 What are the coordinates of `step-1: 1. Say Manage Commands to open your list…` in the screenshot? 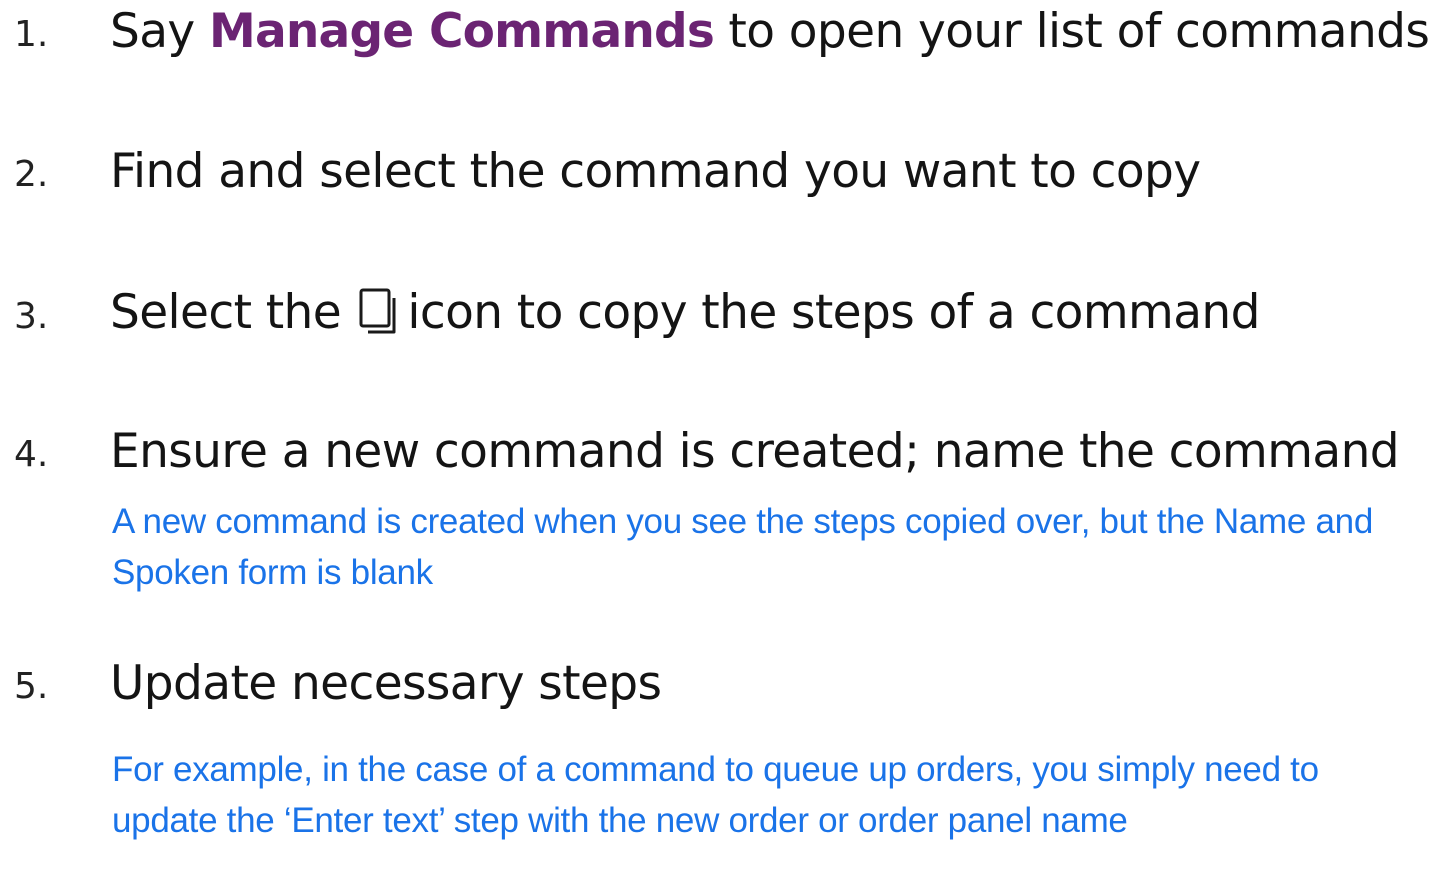 It's located at (718, 33).